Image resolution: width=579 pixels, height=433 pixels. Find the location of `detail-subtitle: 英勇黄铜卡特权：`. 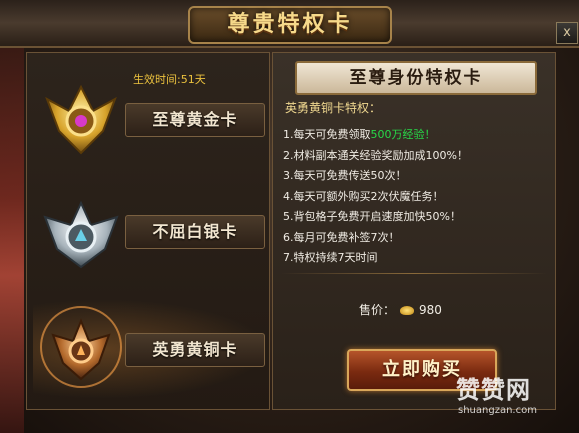

detail-subtitle: 英勇黄铜卡特权： is located at coordinates (333, 108).